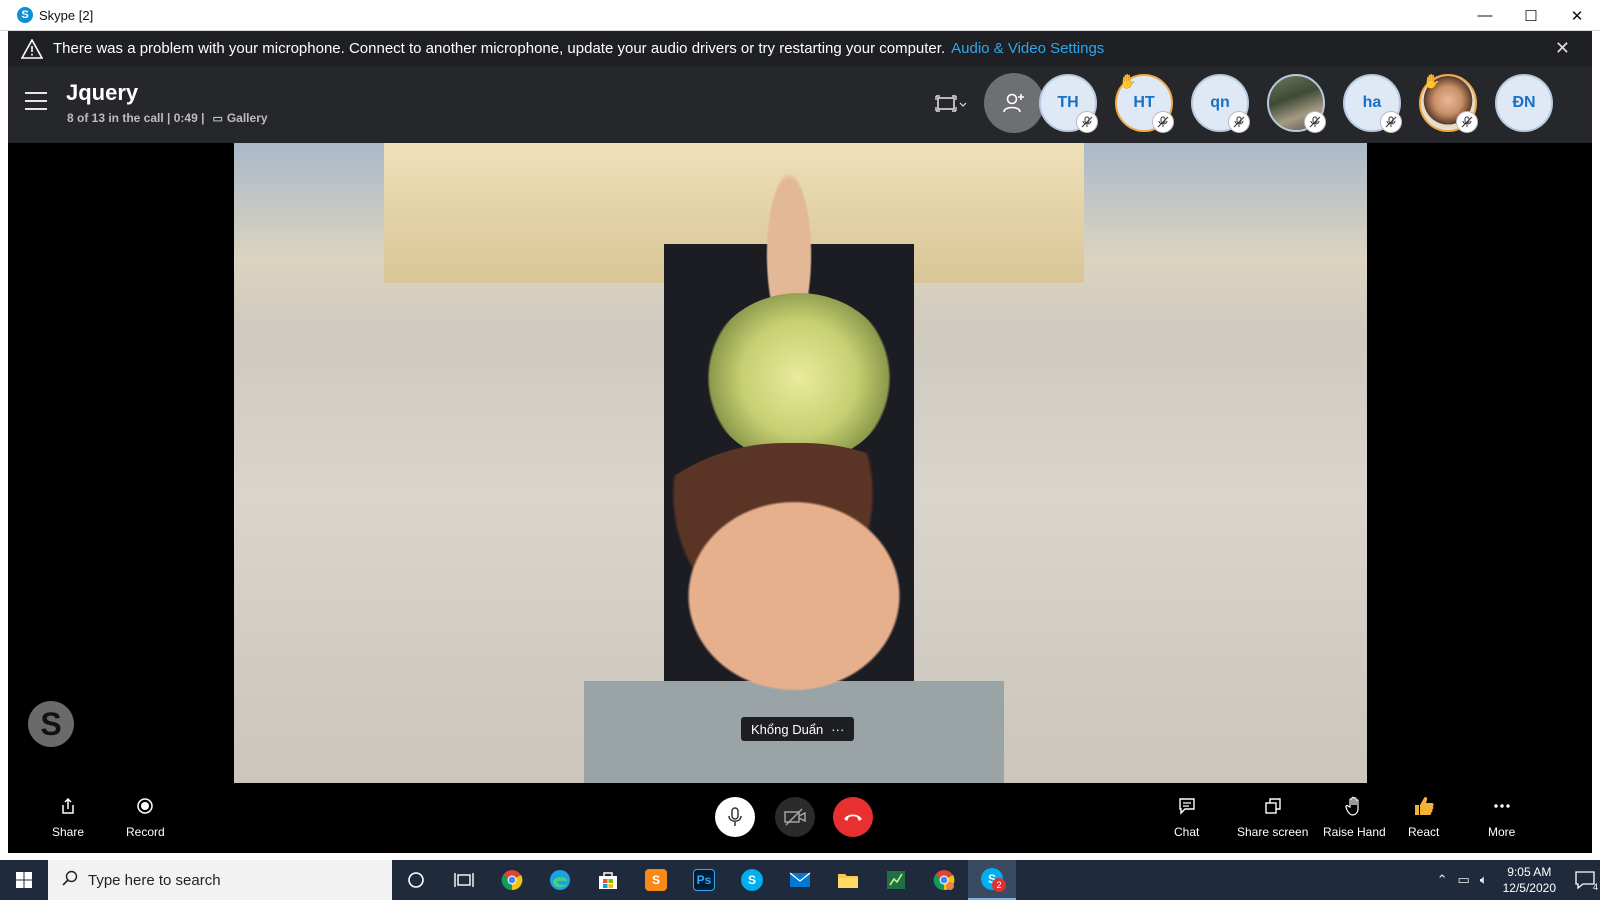 This screenshot has height=900, width=1600. I want to click on microphone-button, so click(735, 817).